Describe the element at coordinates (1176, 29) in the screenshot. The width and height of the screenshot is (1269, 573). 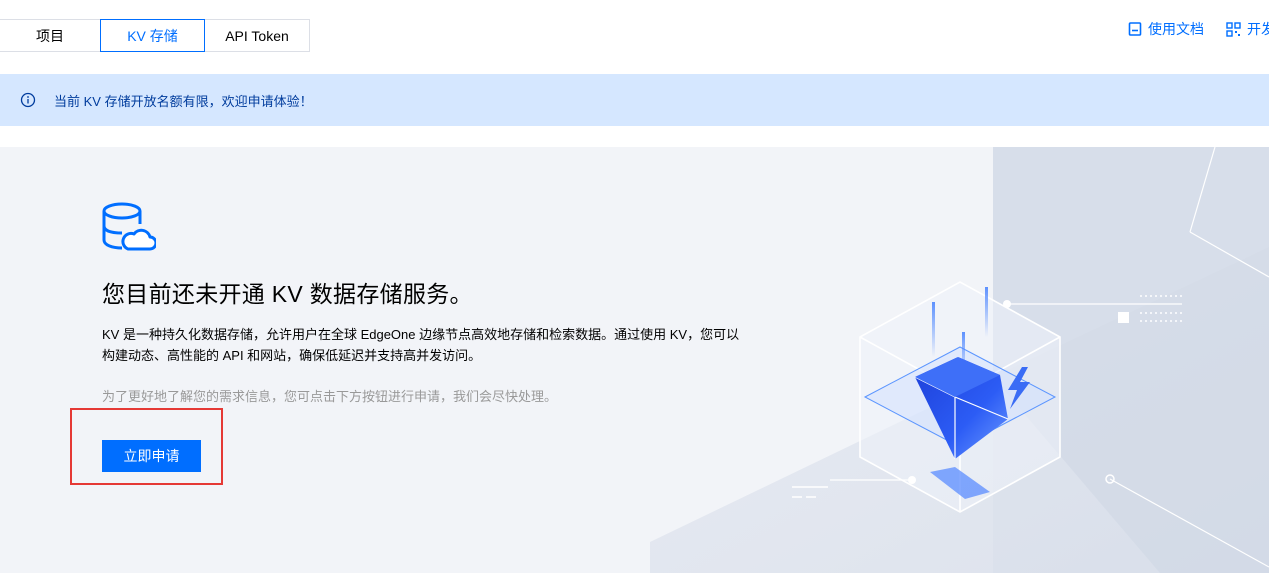
I see `docs-link-label: 使用文档` at that location.